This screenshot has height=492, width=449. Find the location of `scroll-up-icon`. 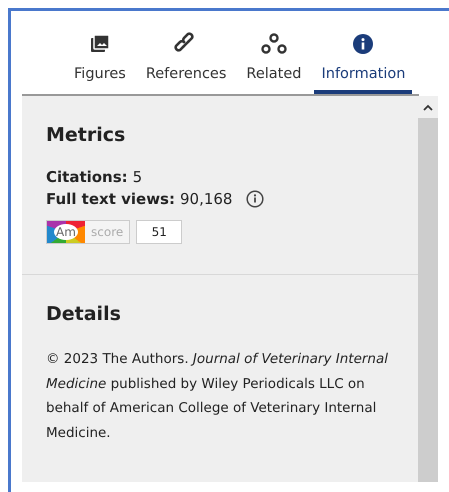

scroll-up-icon is located at coordinates (428, 107).